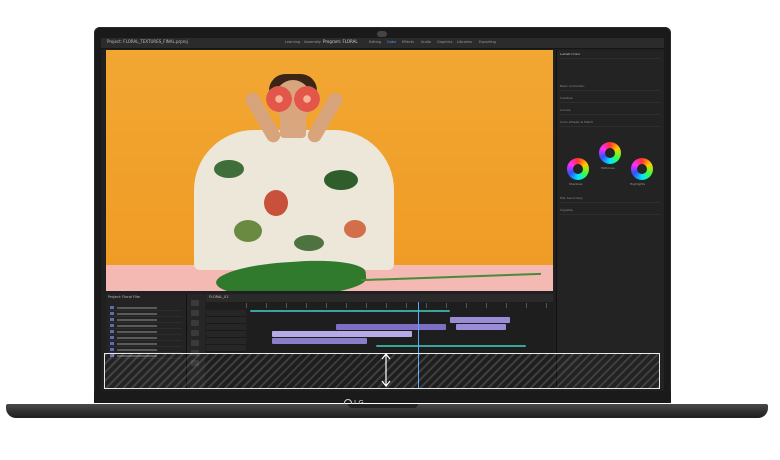 The image size is (780, 460). I want to click on panel-section-curves: Curves, so click(610, 111).